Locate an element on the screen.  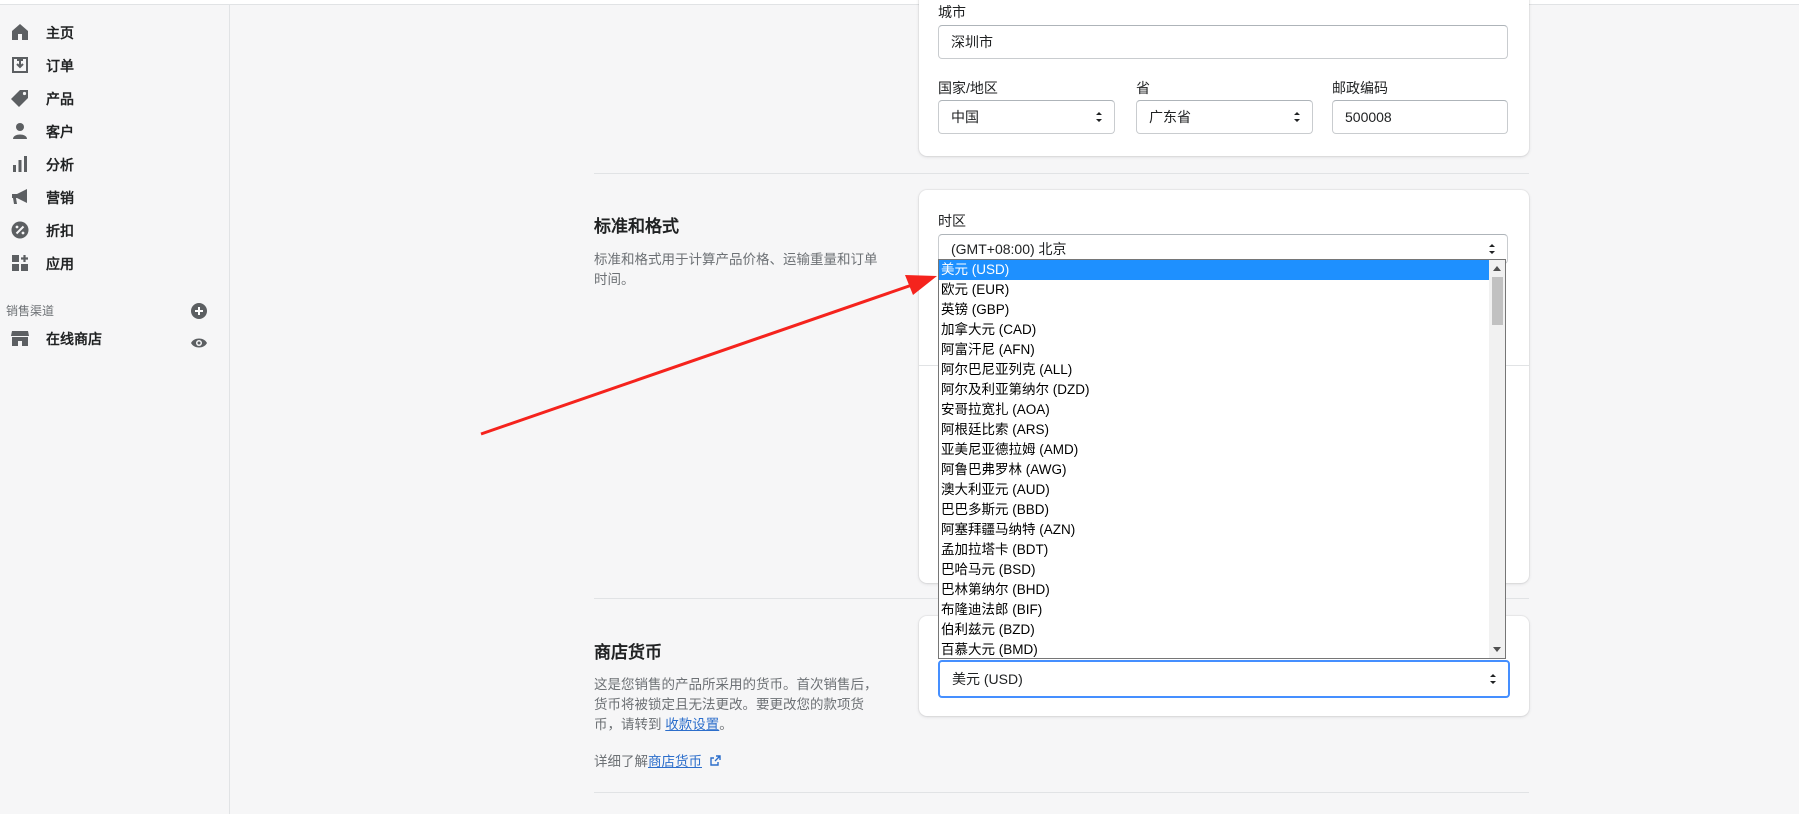
currency-option: 百慕大元 (BMD) is located at coordinates (1214, 649).